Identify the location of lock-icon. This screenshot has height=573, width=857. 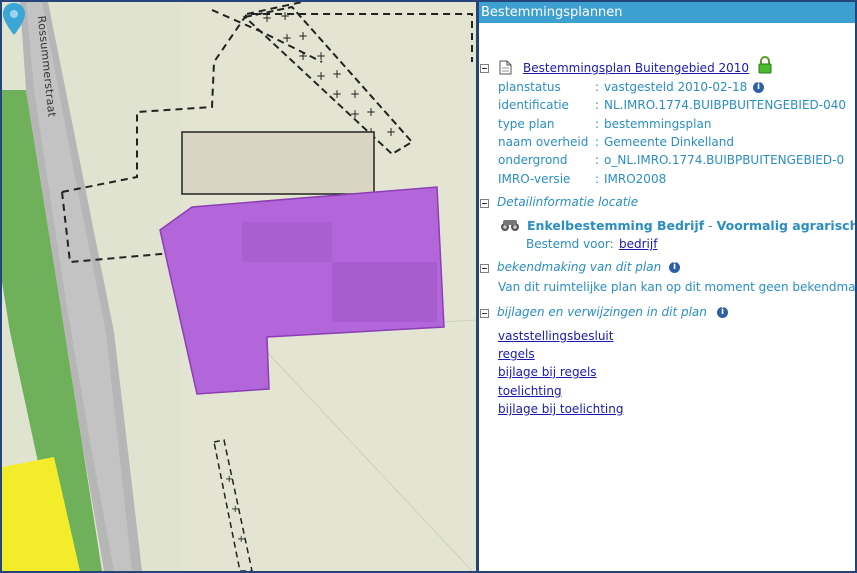
(765, 65).